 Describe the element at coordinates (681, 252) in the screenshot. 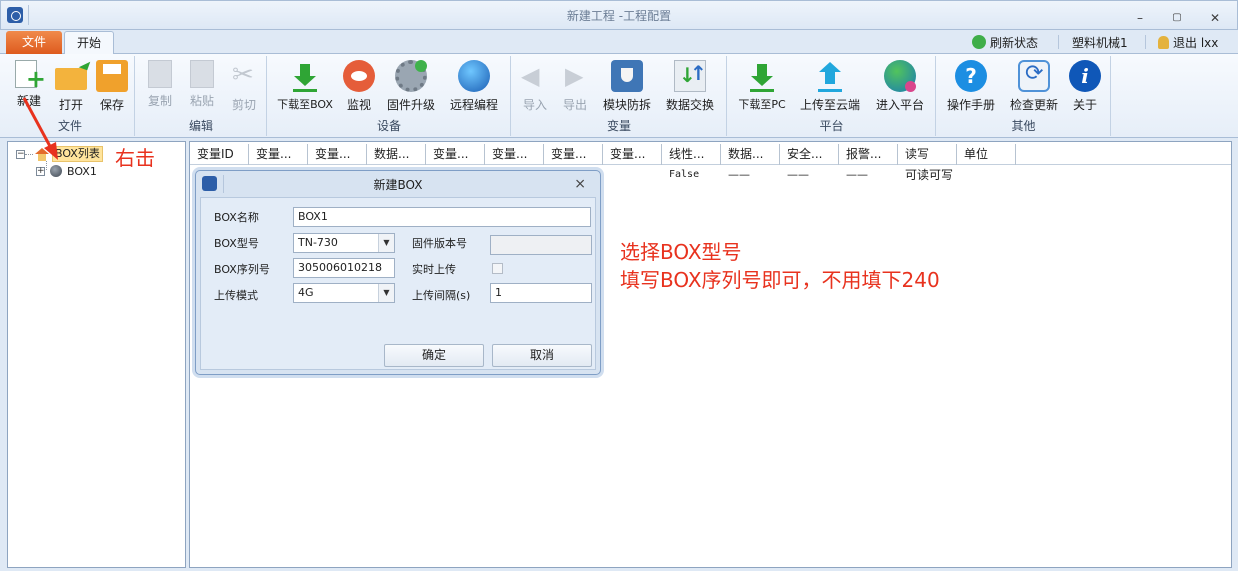

I see `annotation-select-model: 选择BOX型号` at that location.